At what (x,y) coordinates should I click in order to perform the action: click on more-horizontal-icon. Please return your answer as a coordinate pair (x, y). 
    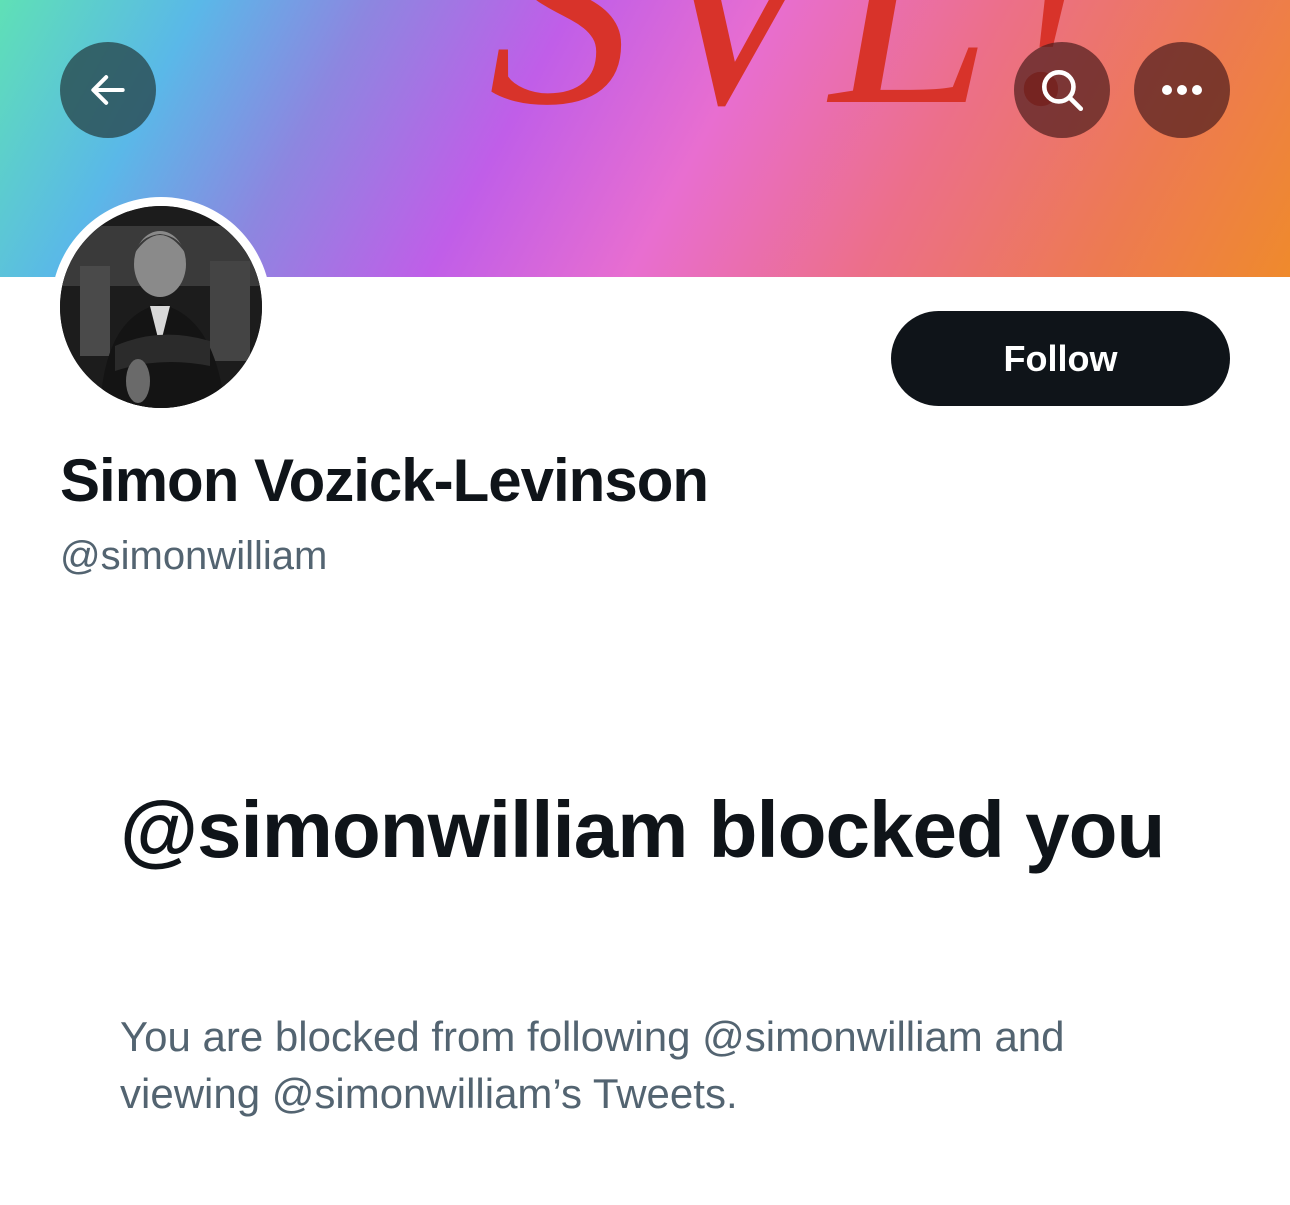
    Looking at the image, I should click on (1182, 90).